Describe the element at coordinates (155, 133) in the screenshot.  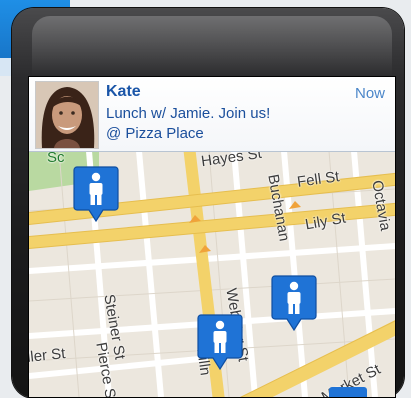
I see `notification-place-link: @ Pizza Place` at that location.